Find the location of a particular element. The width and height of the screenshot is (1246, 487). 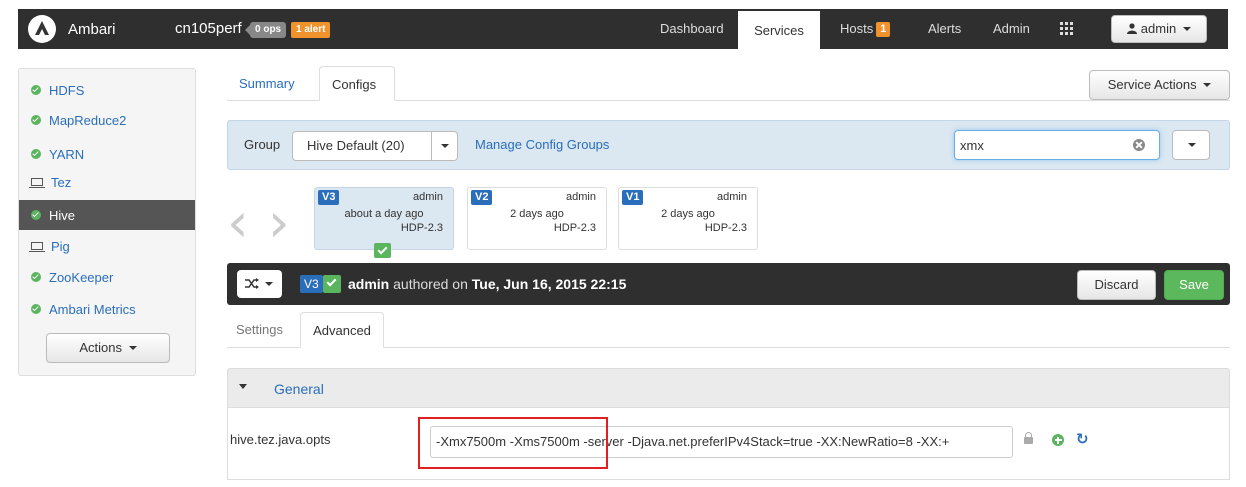

config-group-dropdown-toggle is located at coordinates (444, 146).